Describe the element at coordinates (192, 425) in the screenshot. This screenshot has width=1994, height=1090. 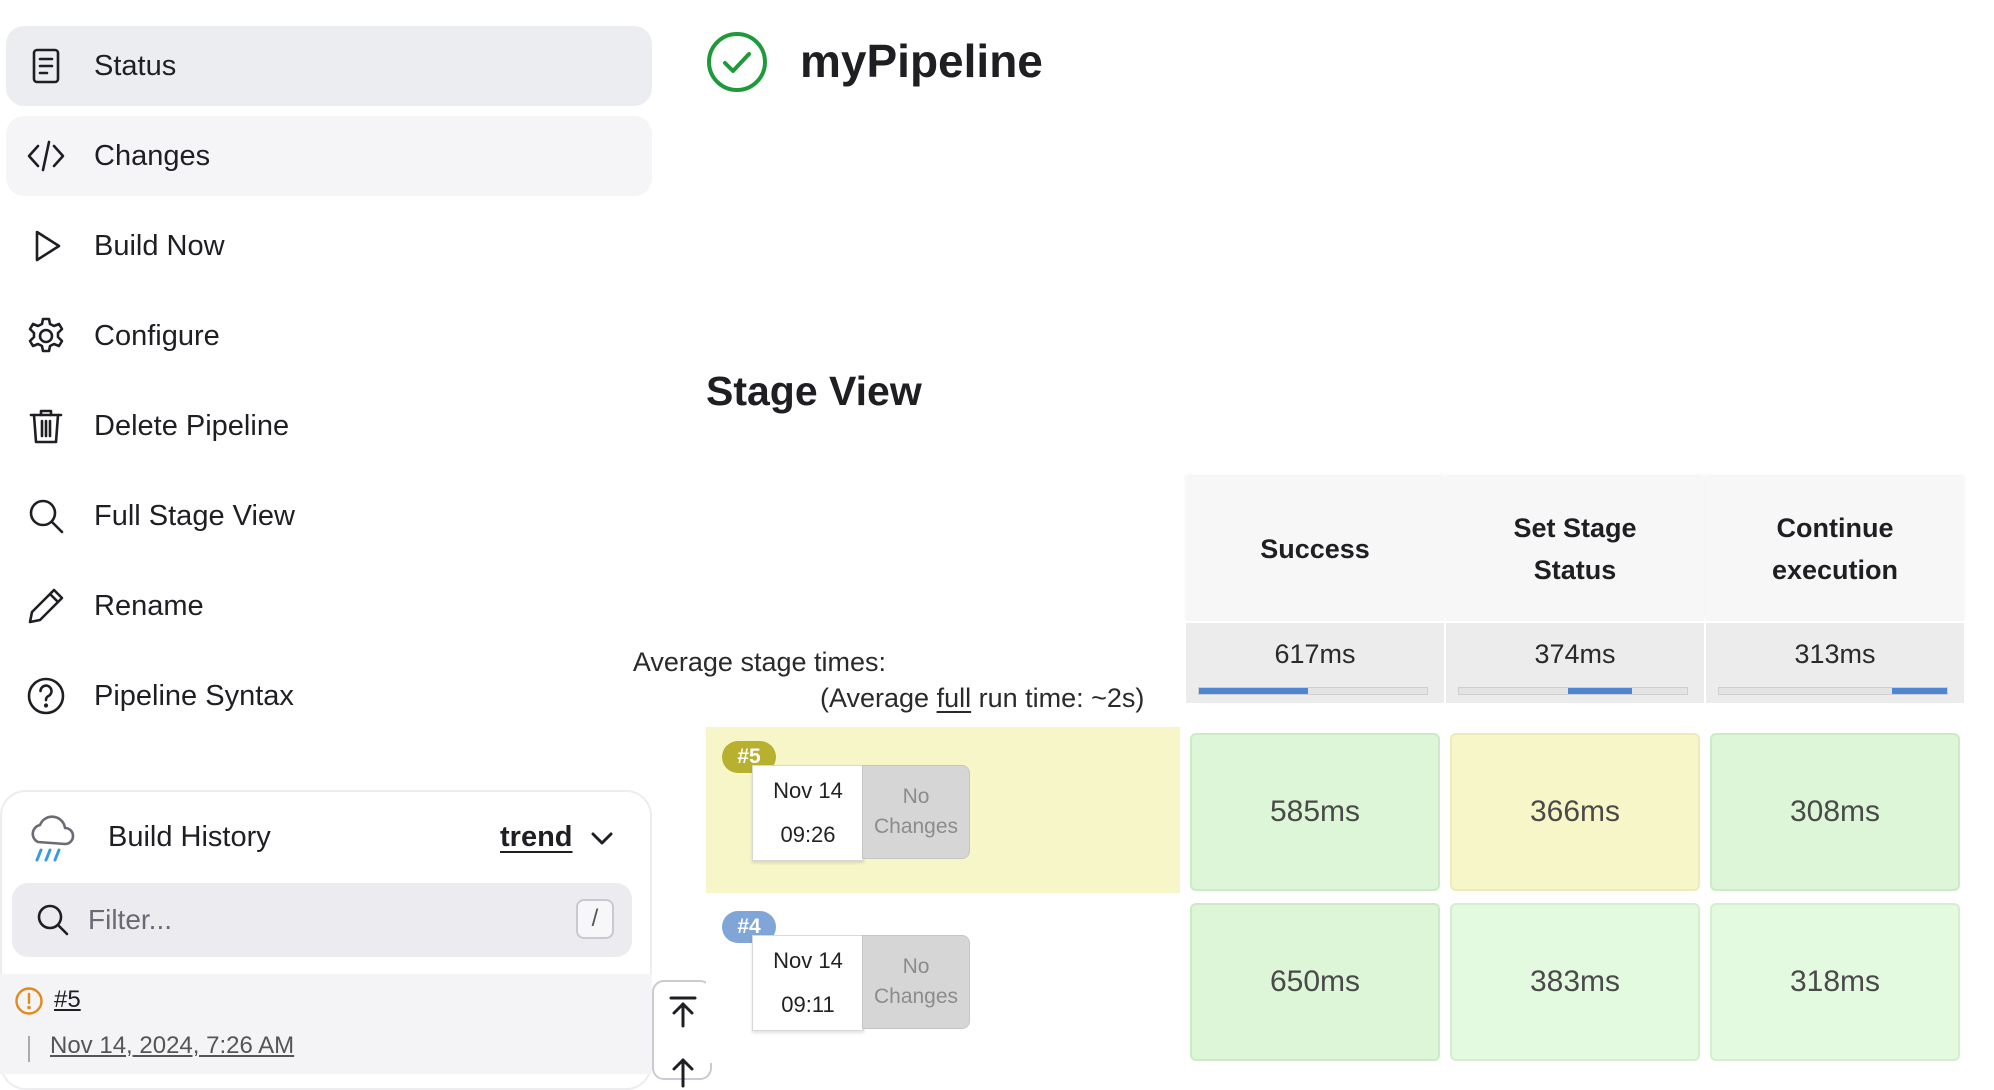
I see `sidebar-item-label: Delete Pipeline` at that location.